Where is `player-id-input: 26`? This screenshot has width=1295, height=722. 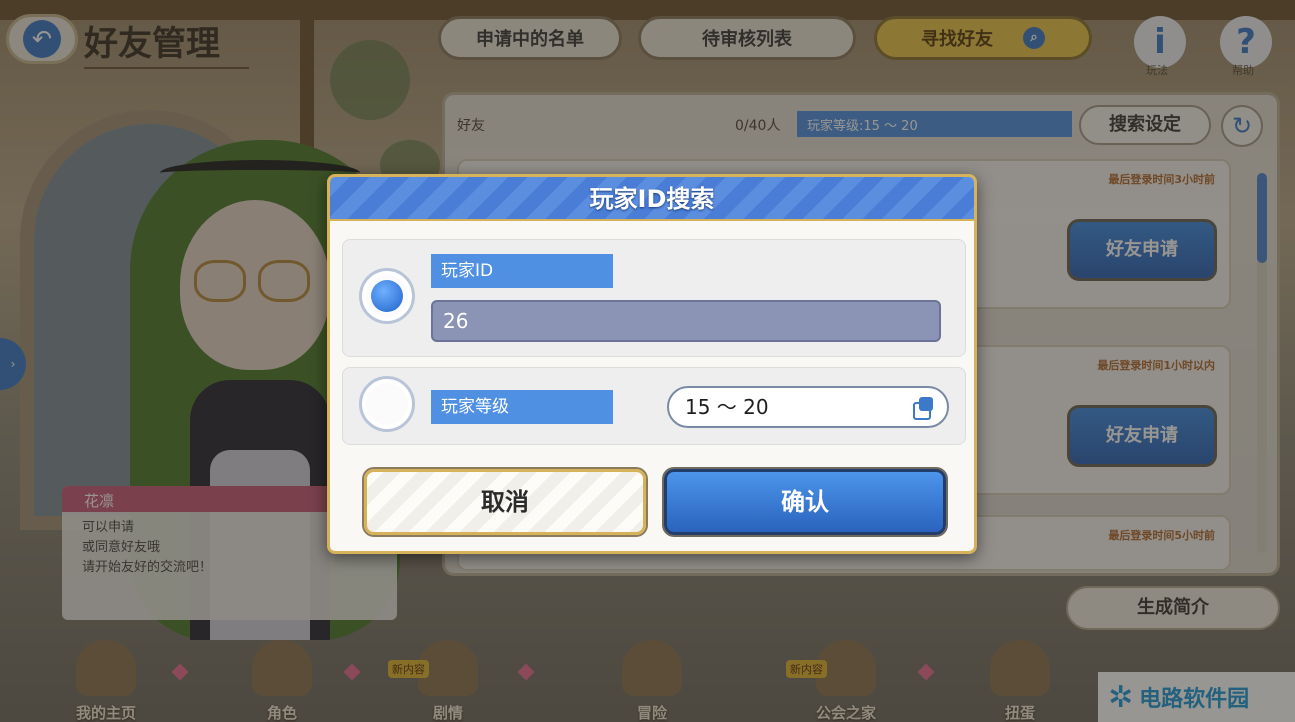
player-id-input: 26 is located at coordinates (686, 321).